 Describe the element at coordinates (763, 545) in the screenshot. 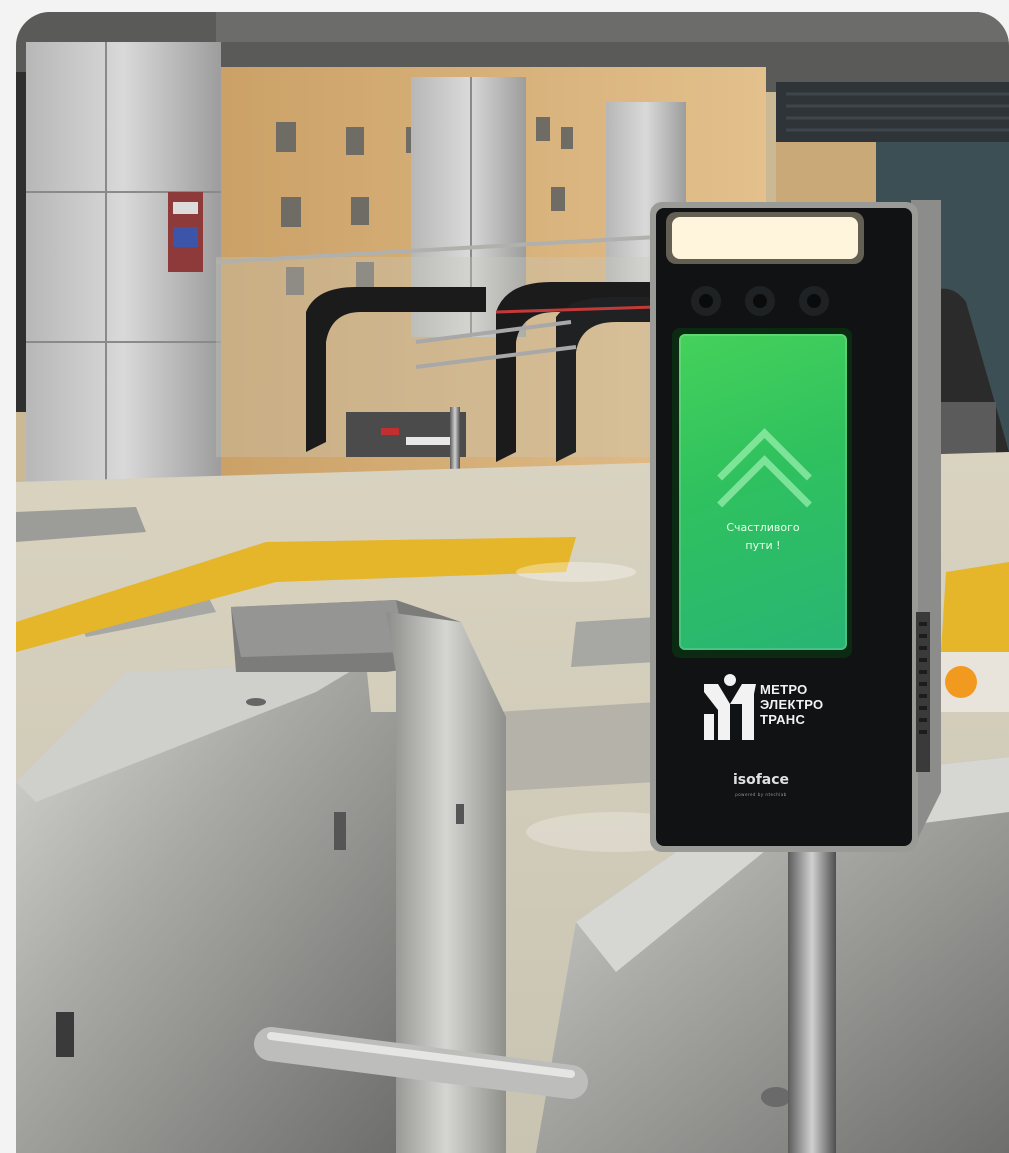

I see `greeting-line-2: пути !` at that location.